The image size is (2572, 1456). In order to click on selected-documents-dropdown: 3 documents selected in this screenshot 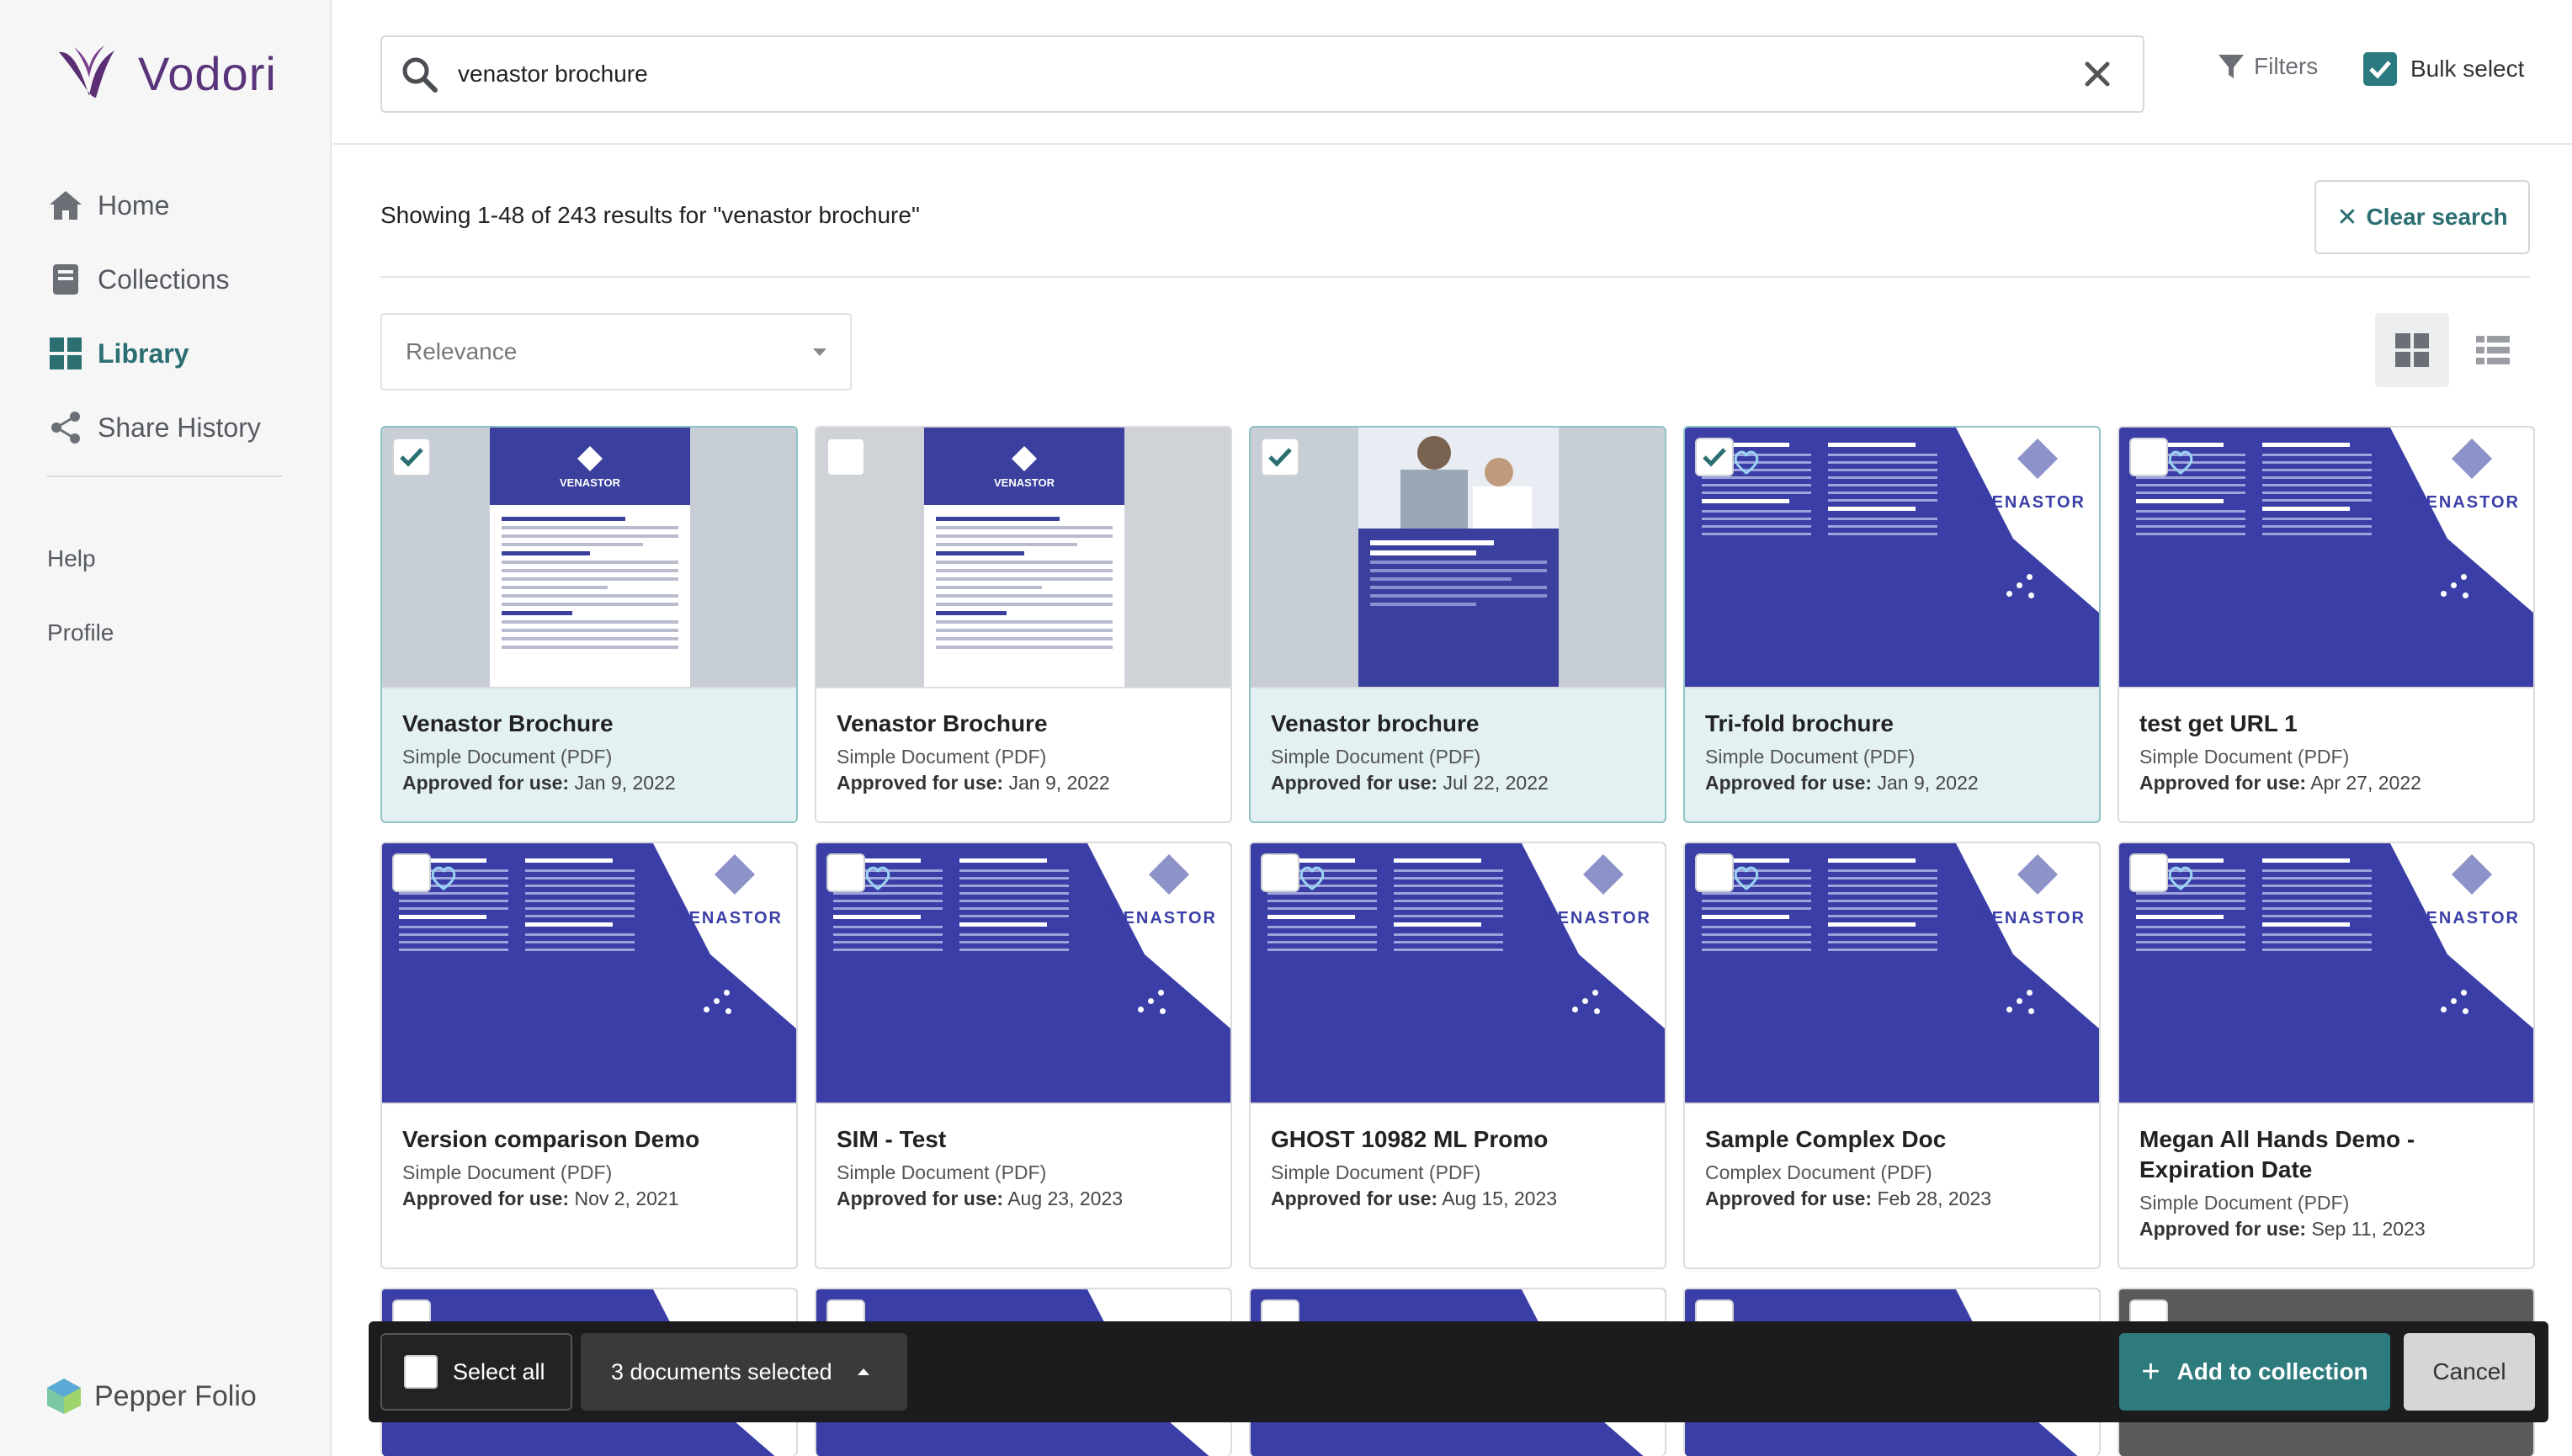, I will do `click(744, 1372)`.